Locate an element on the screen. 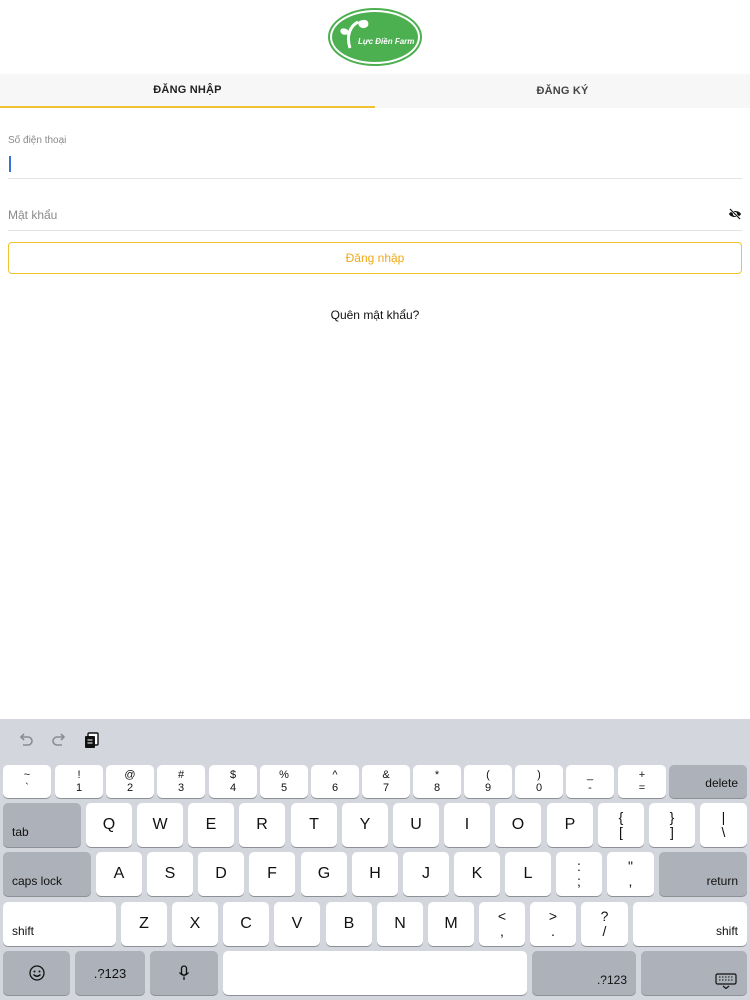 The width and height of the screenshot is (750, 1000). key-2: @2 is located at coordinates (130, 781).